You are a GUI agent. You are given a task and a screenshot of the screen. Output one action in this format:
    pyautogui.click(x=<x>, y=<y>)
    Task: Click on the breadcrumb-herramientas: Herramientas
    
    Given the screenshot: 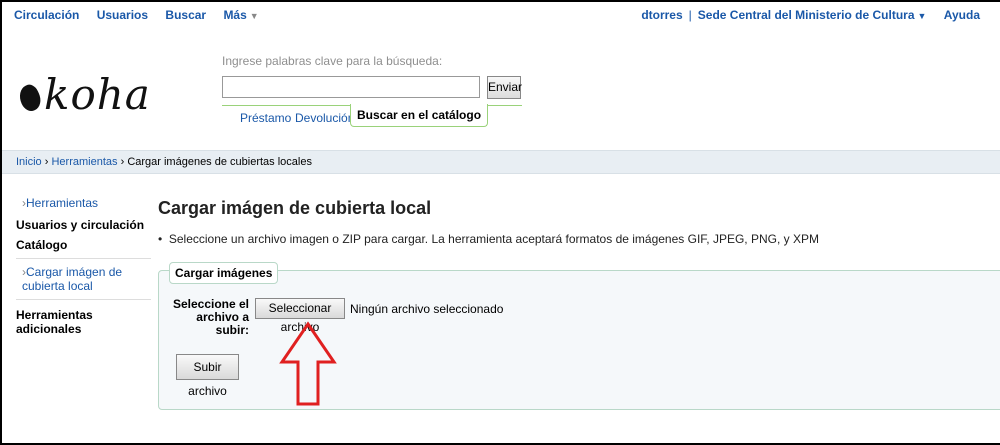 What is the action you would take?
    pyautogui.click(x=84, y=162)
    